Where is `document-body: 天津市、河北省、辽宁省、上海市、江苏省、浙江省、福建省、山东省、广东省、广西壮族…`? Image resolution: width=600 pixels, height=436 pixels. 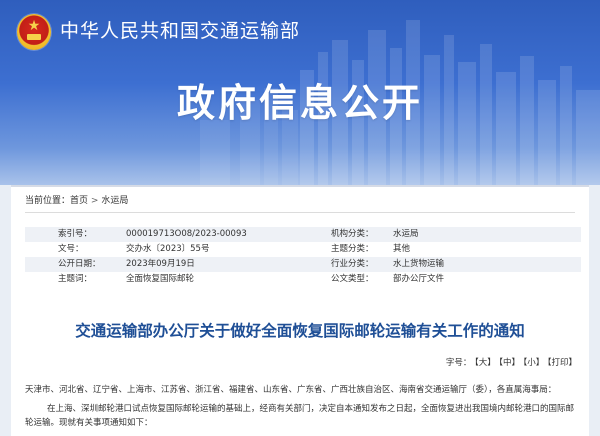
document-body: 天津市、河北省、辽宁省、上海市、江苏省、浙江省、福建省、山东省、广东省、广西壮族… is located at coordinates (301, 406).